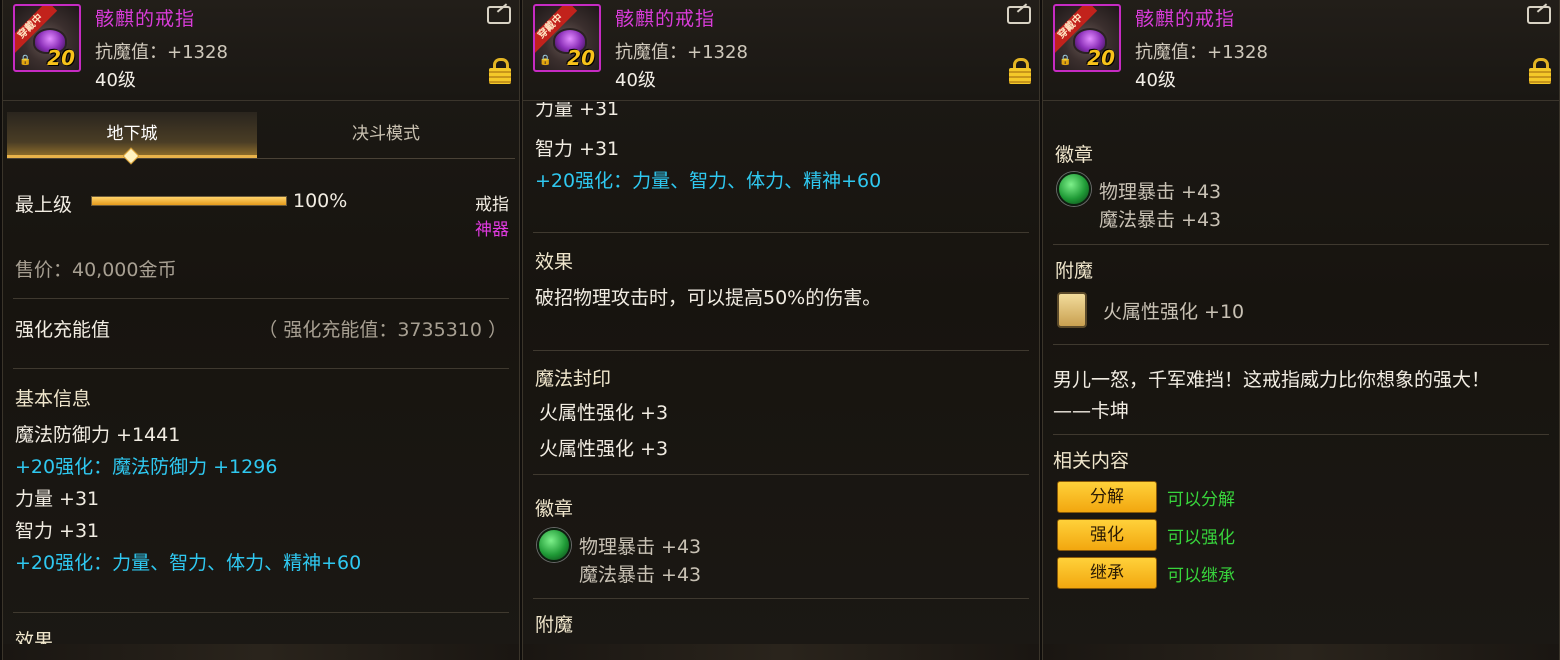 The image size is (1560, 660). I want to click on item-type: 戒指, so click(492, 205).